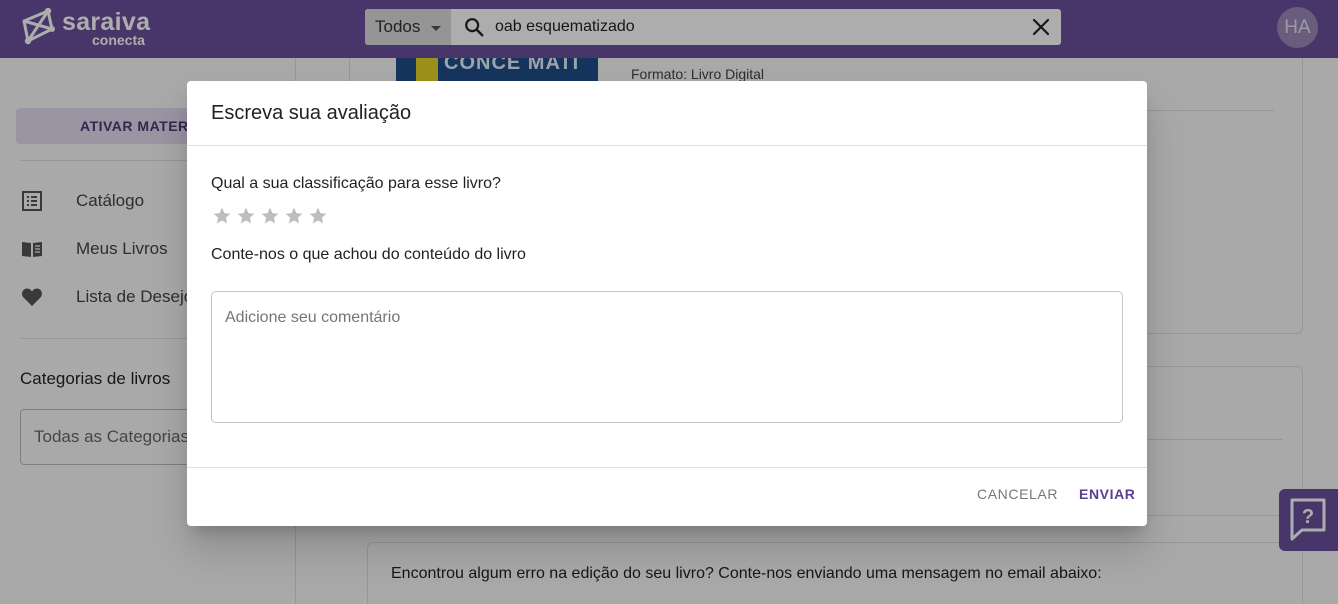 Image resolution: width=1338 pixels, height=604 pixels. What do you see at coordinates (667, 357) in the screenshot?
I see `comment-textarea` at bounding box center [667, 357].